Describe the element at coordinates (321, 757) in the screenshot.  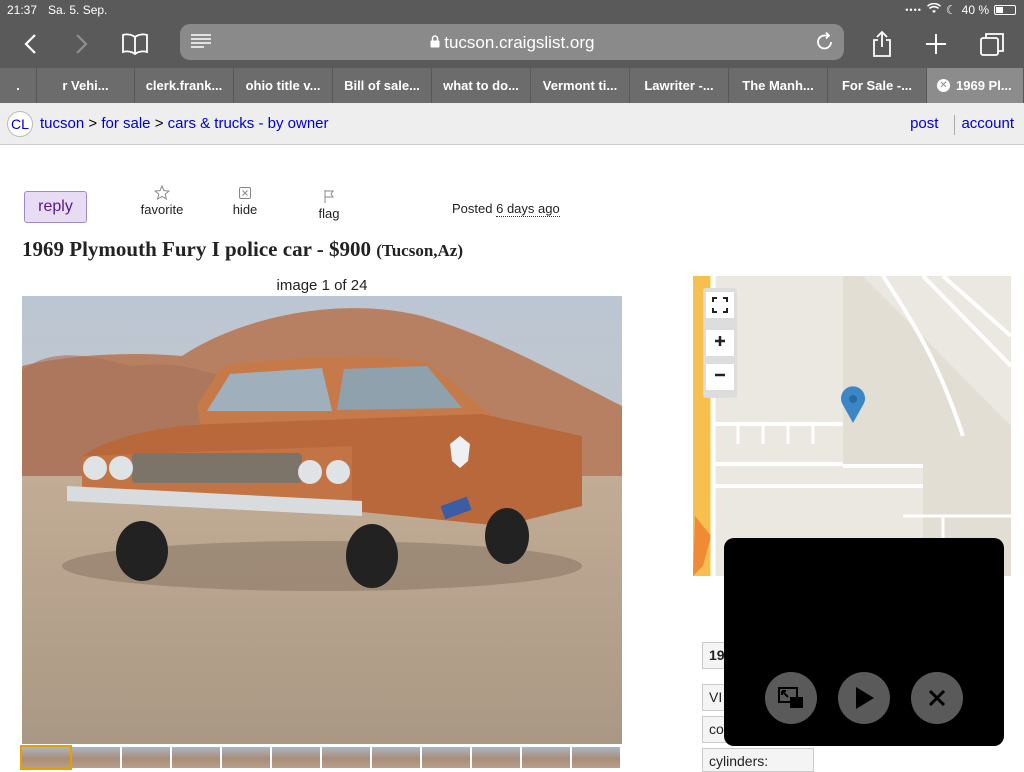
I see `thumbnail-strip` at that location.